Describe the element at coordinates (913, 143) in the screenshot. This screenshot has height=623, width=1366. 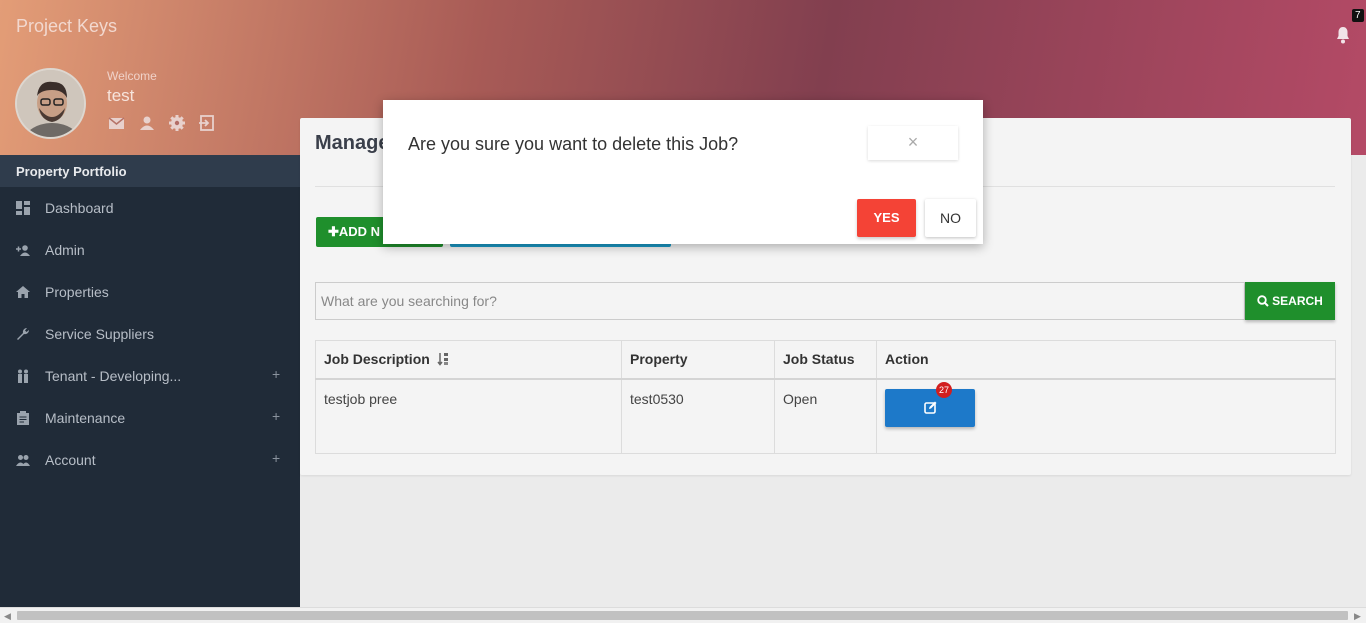
I see `close-button: ×` at that location.